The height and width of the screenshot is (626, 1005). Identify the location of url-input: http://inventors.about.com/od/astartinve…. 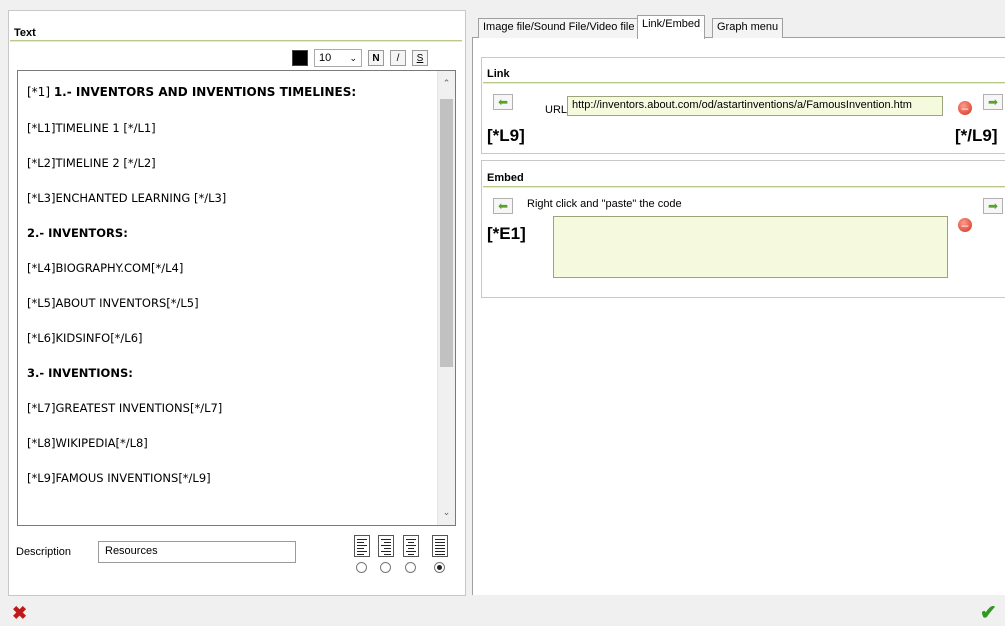
(755, 106).